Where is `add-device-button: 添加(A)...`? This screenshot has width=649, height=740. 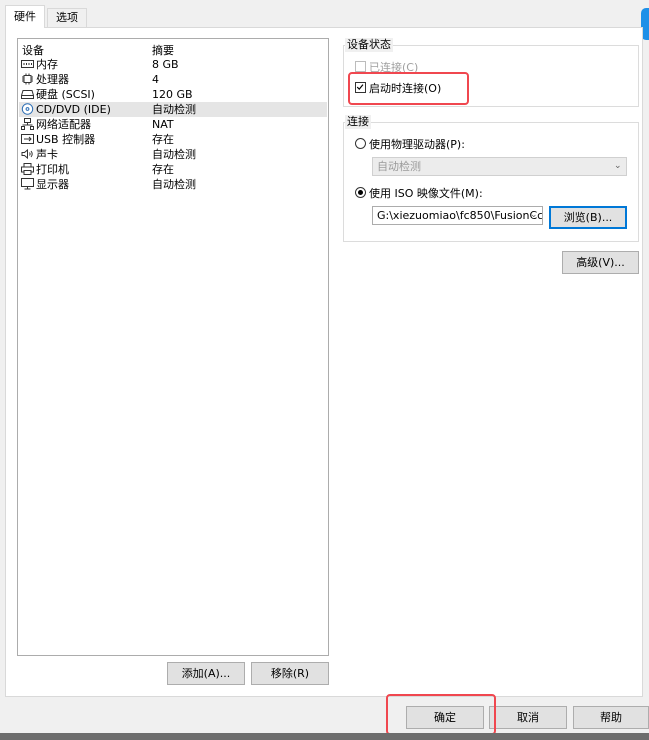
add-device-button: 添加(A)... is located at coordinates (206, 673).